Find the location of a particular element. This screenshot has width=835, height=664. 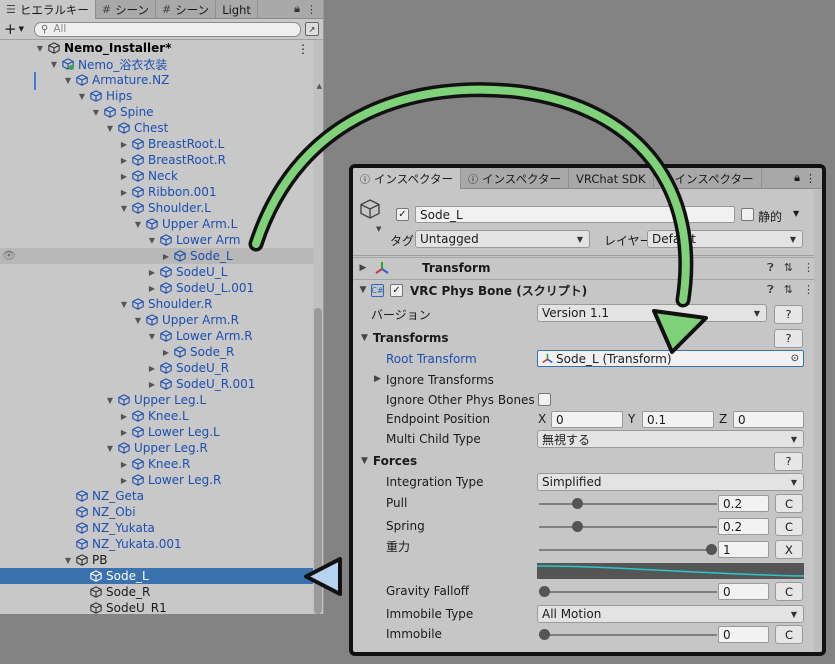

hierarchy-row: NZ_Geta is located at coordinates (157, 496).